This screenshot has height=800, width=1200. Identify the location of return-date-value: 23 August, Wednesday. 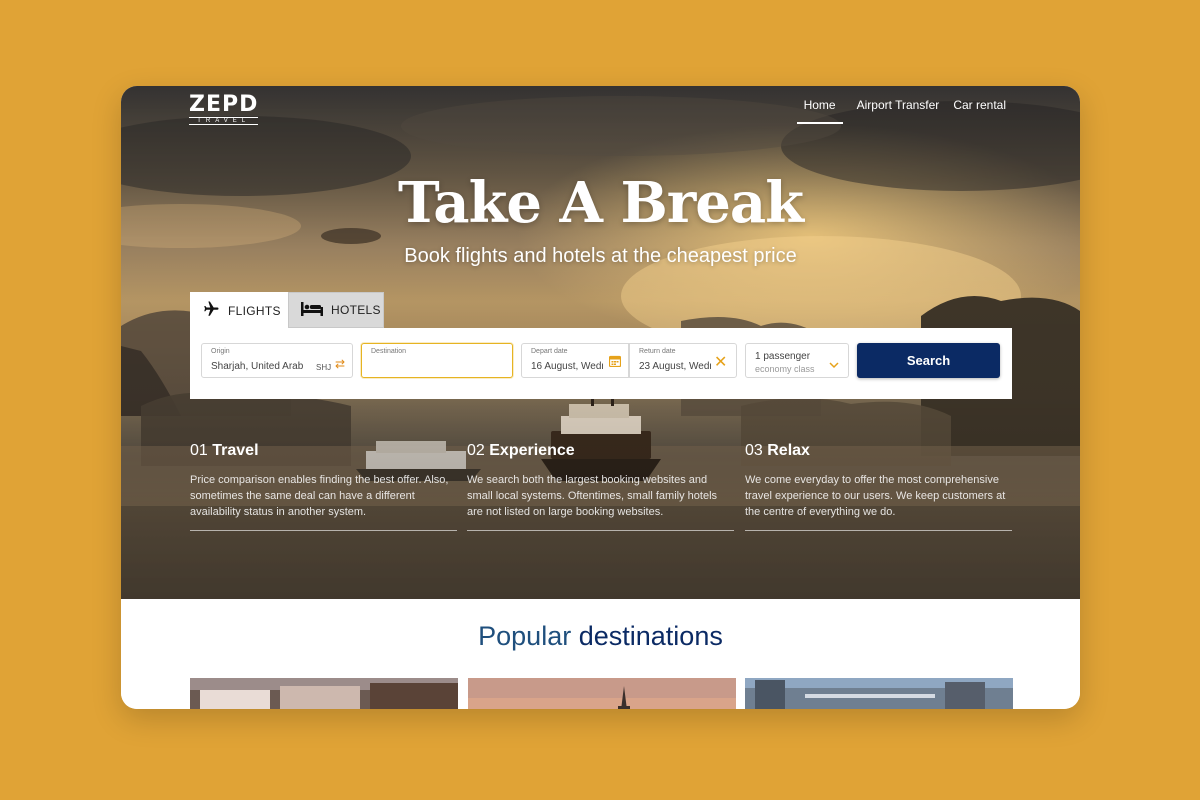
(675, 366).